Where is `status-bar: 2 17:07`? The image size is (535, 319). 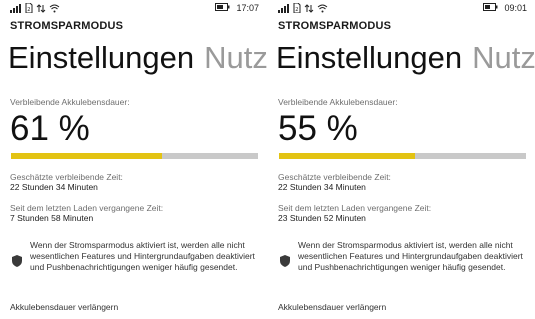
status-bar: 2 17:07 is located at coordinates (133, 9).